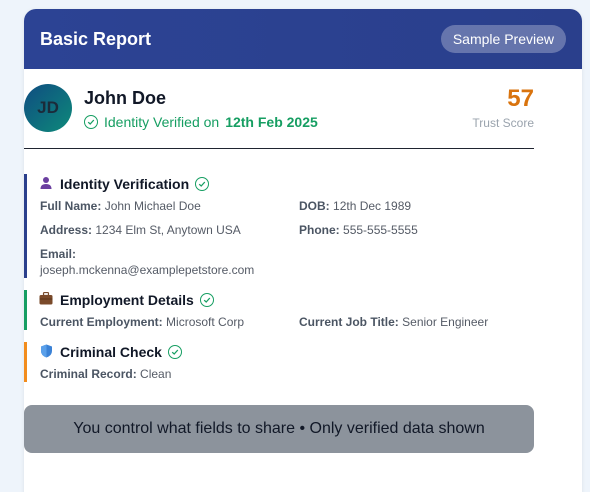 This screenshot has height=492, width=590. I want to click on criminal-record-field: Criminal Record: Clean, so click(105, 374).